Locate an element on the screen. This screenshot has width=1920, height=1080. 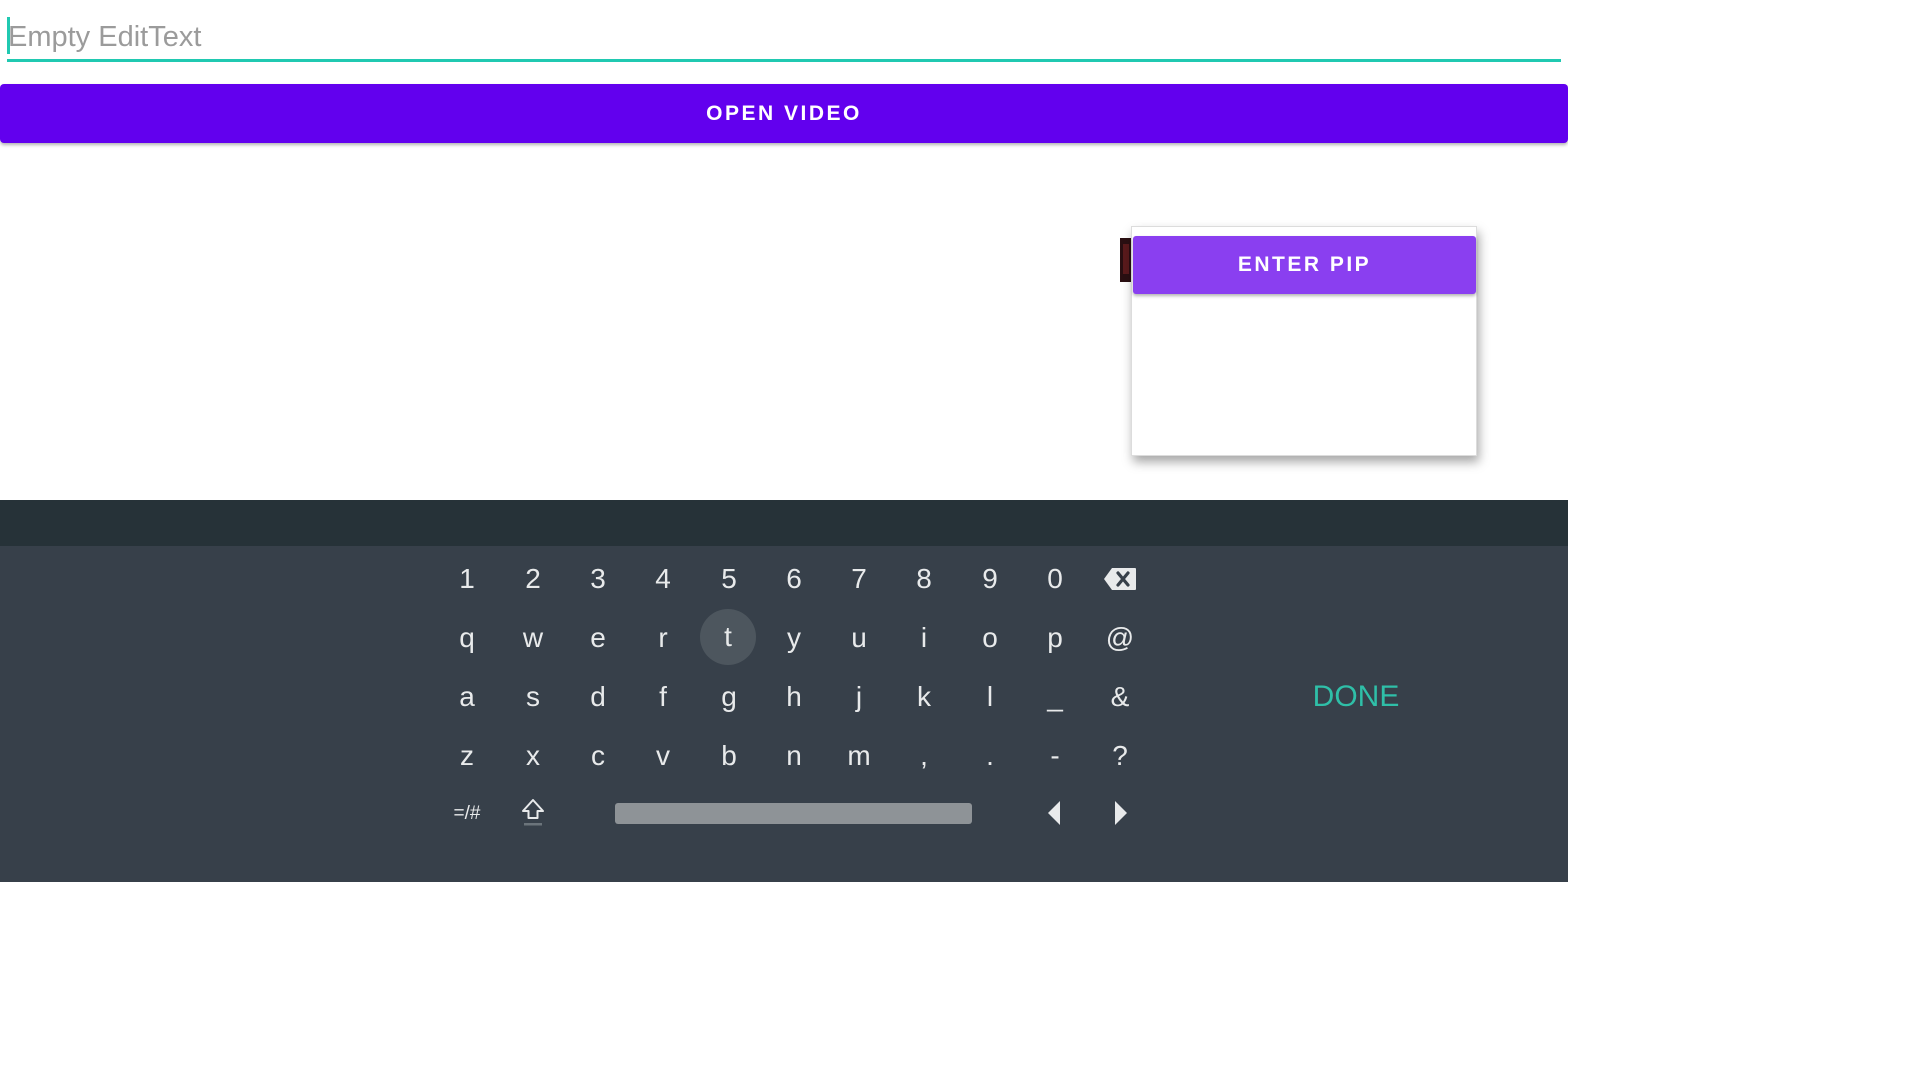
key-underscore: _ is located at coordinates (1055, 697).